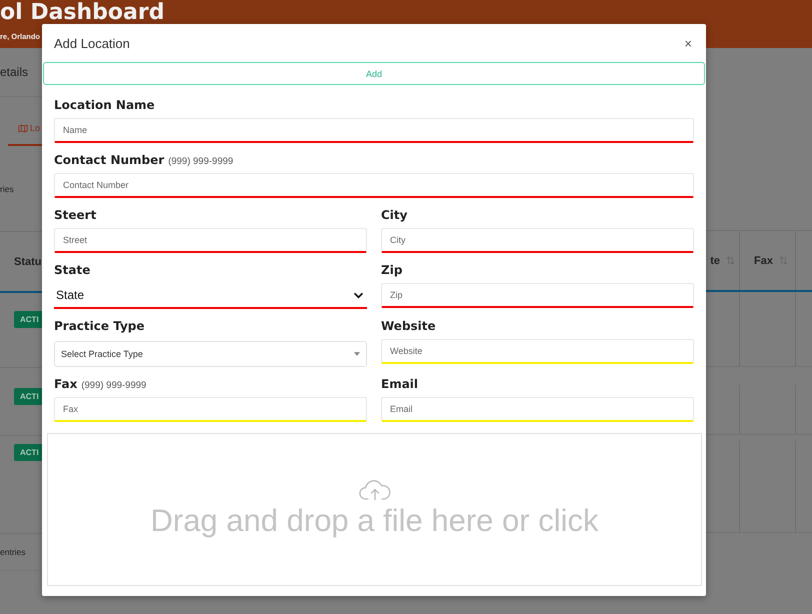 The width and height of the screenshot is (812, 614). What do you see at coordinates (210, 240) in the screenshot?
I see `input-field: Street` at bounding box center [210, 240].